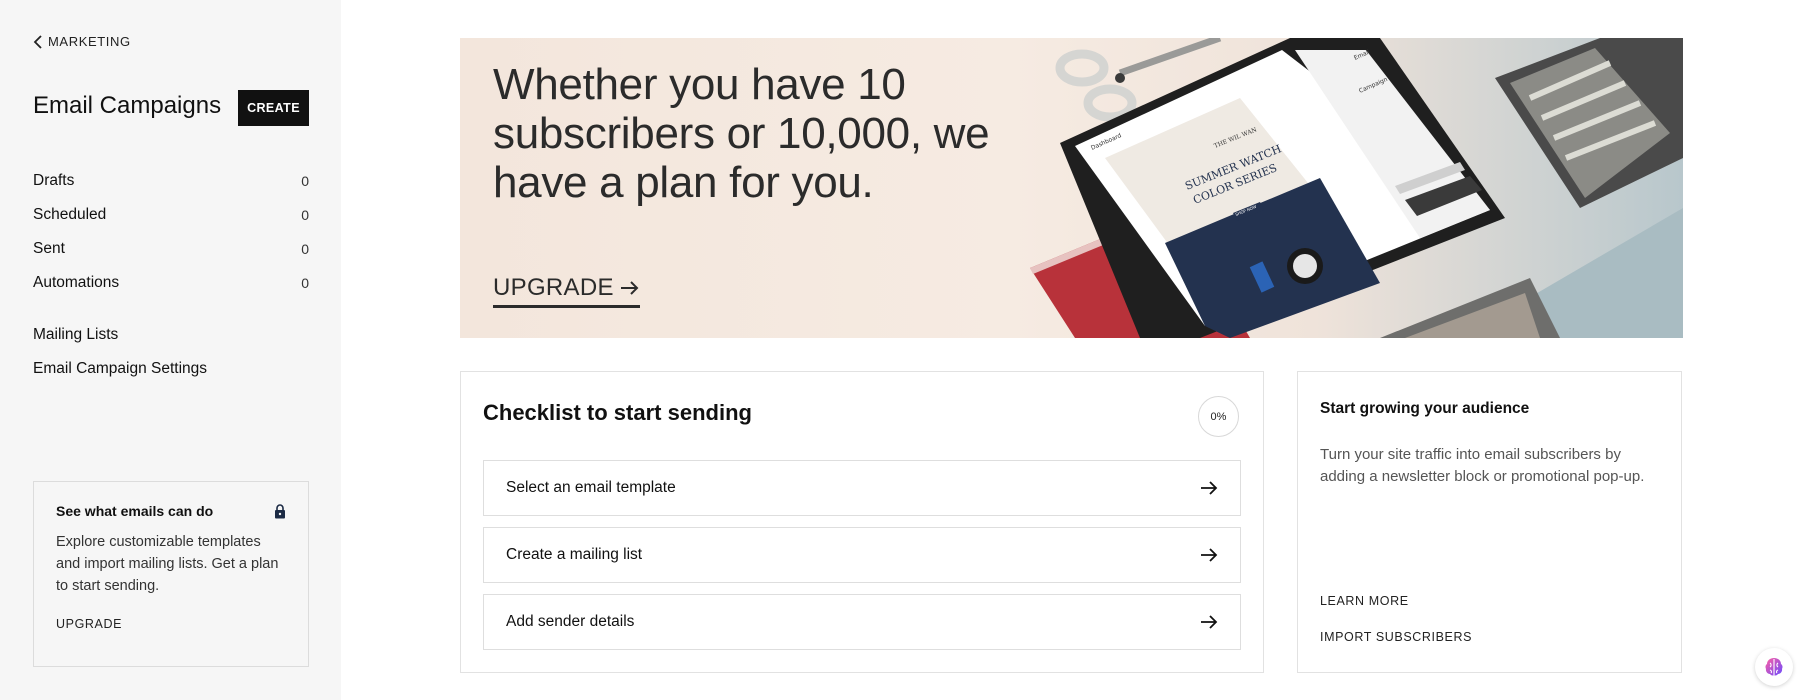  What do you see at coordinates (171, 215) in the screenshot?
I see `sidebar-item-scheduled: Scheduled 0` at bounding box center [171, 215].